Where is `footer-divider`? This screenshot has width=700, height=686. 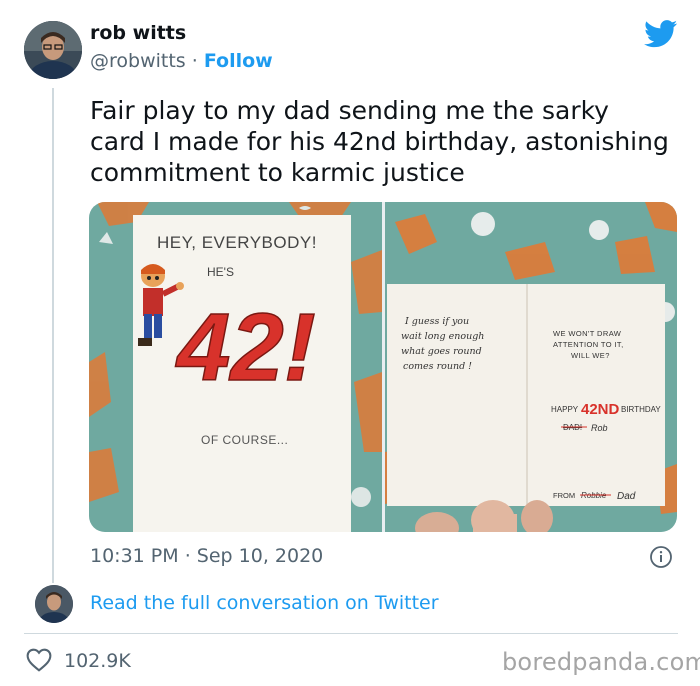
footer-divider is located at coordinates (351, 633).